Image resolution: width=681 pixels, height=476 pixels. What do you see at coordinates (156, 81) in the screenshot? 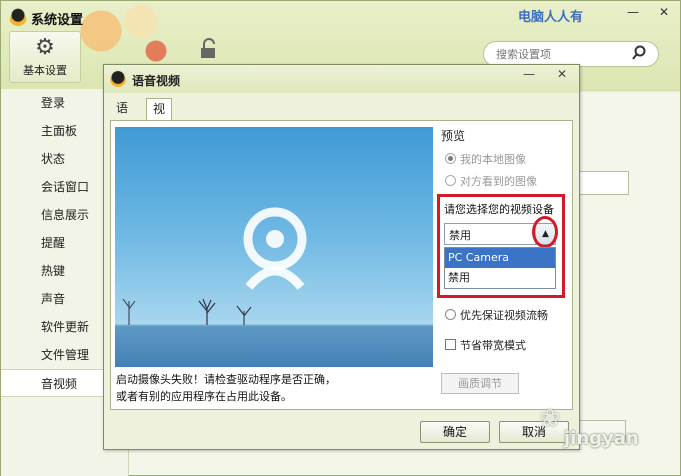
I see `dialog-title: 语音视频` at bounding box center [156, 81].